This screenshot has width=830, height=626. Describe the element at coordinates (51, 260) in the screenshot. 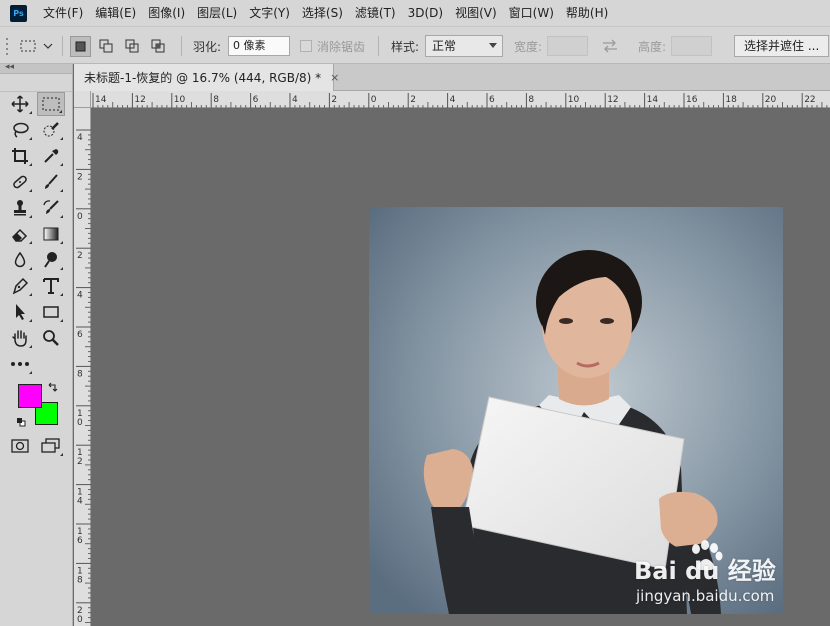

I see `dodge-tool` at that location.